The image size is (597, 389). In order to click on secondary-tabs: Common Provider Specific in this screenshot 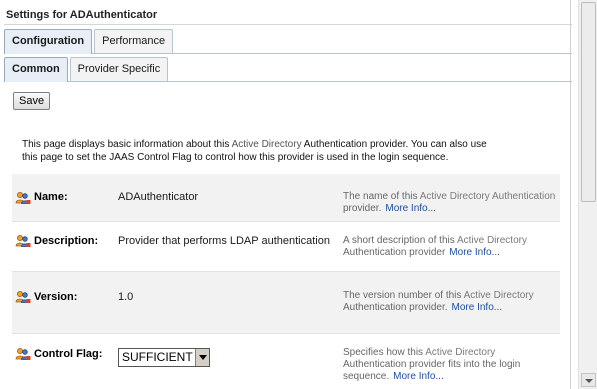, I will do `click(288, 69)`.